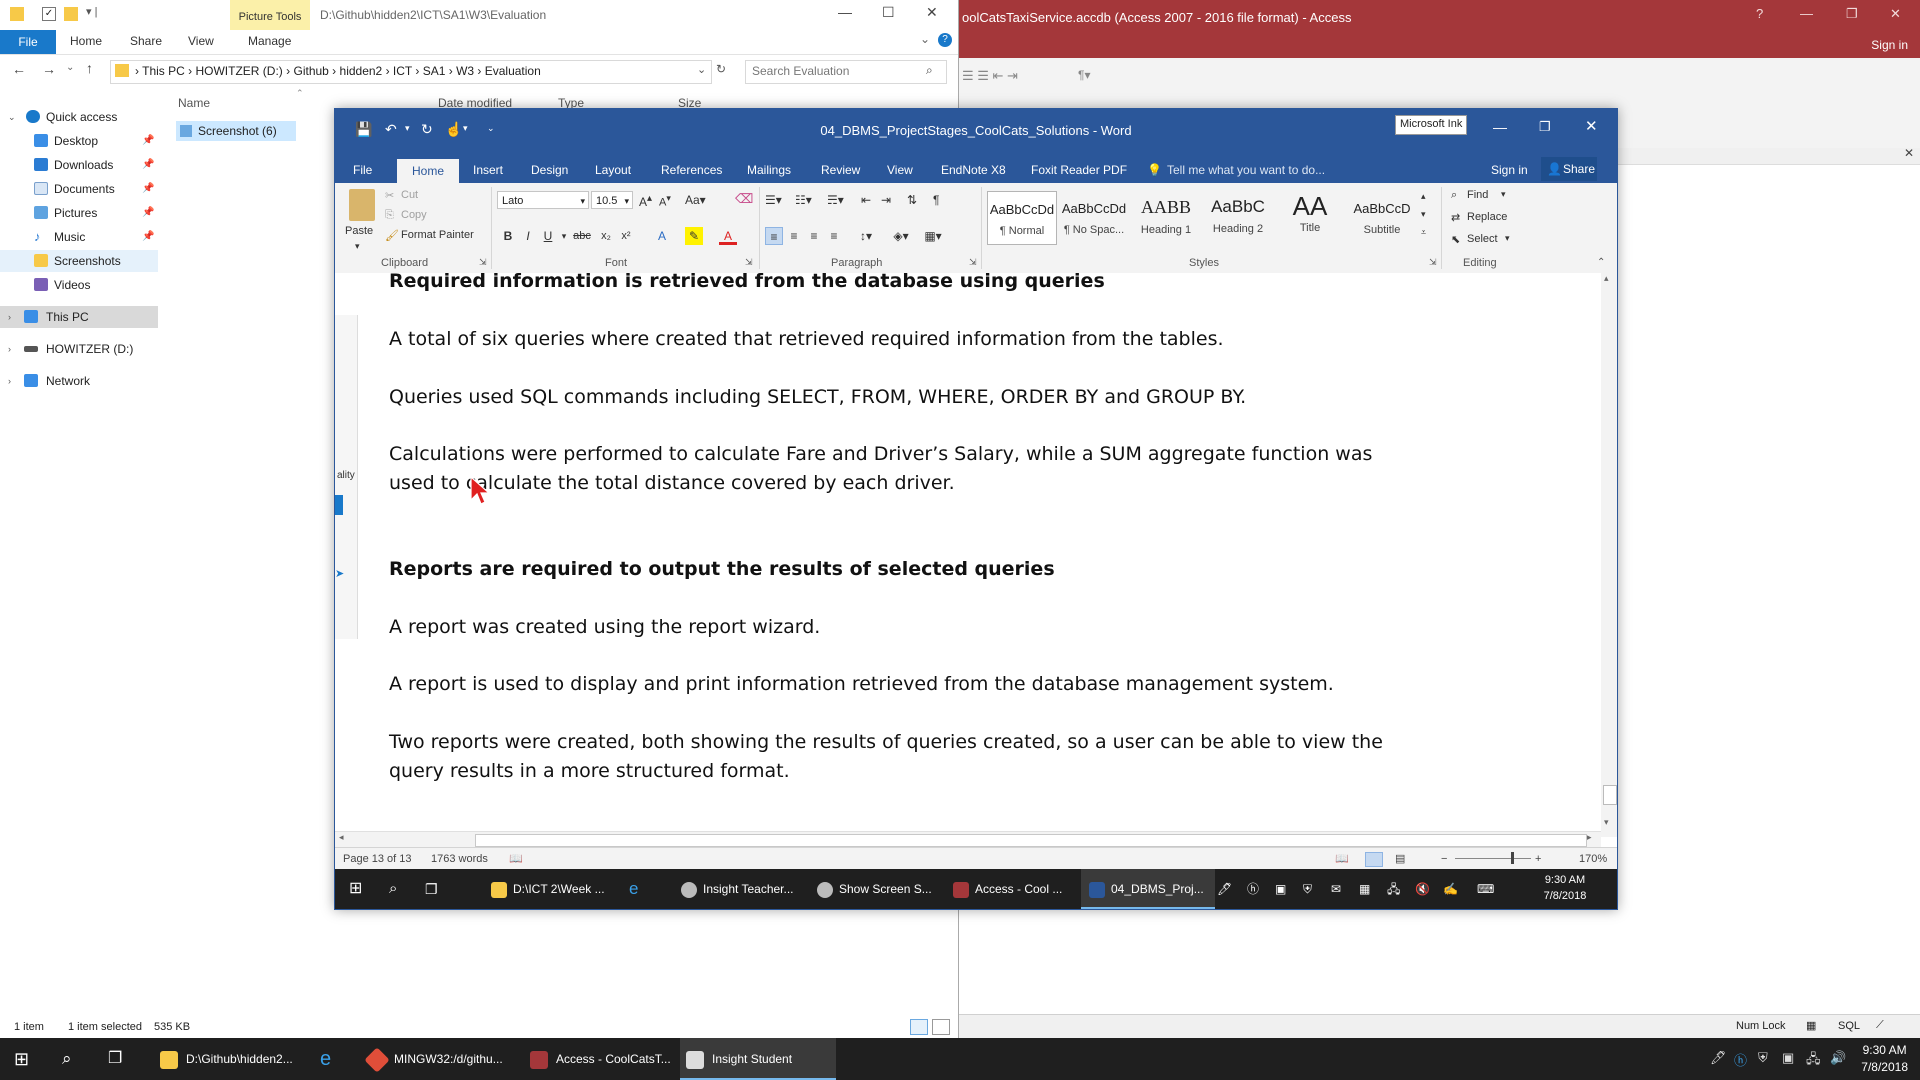 This screenshot has height=1080, width=1920. I want to click on align-center-icon: ≡, so click(794, 236).